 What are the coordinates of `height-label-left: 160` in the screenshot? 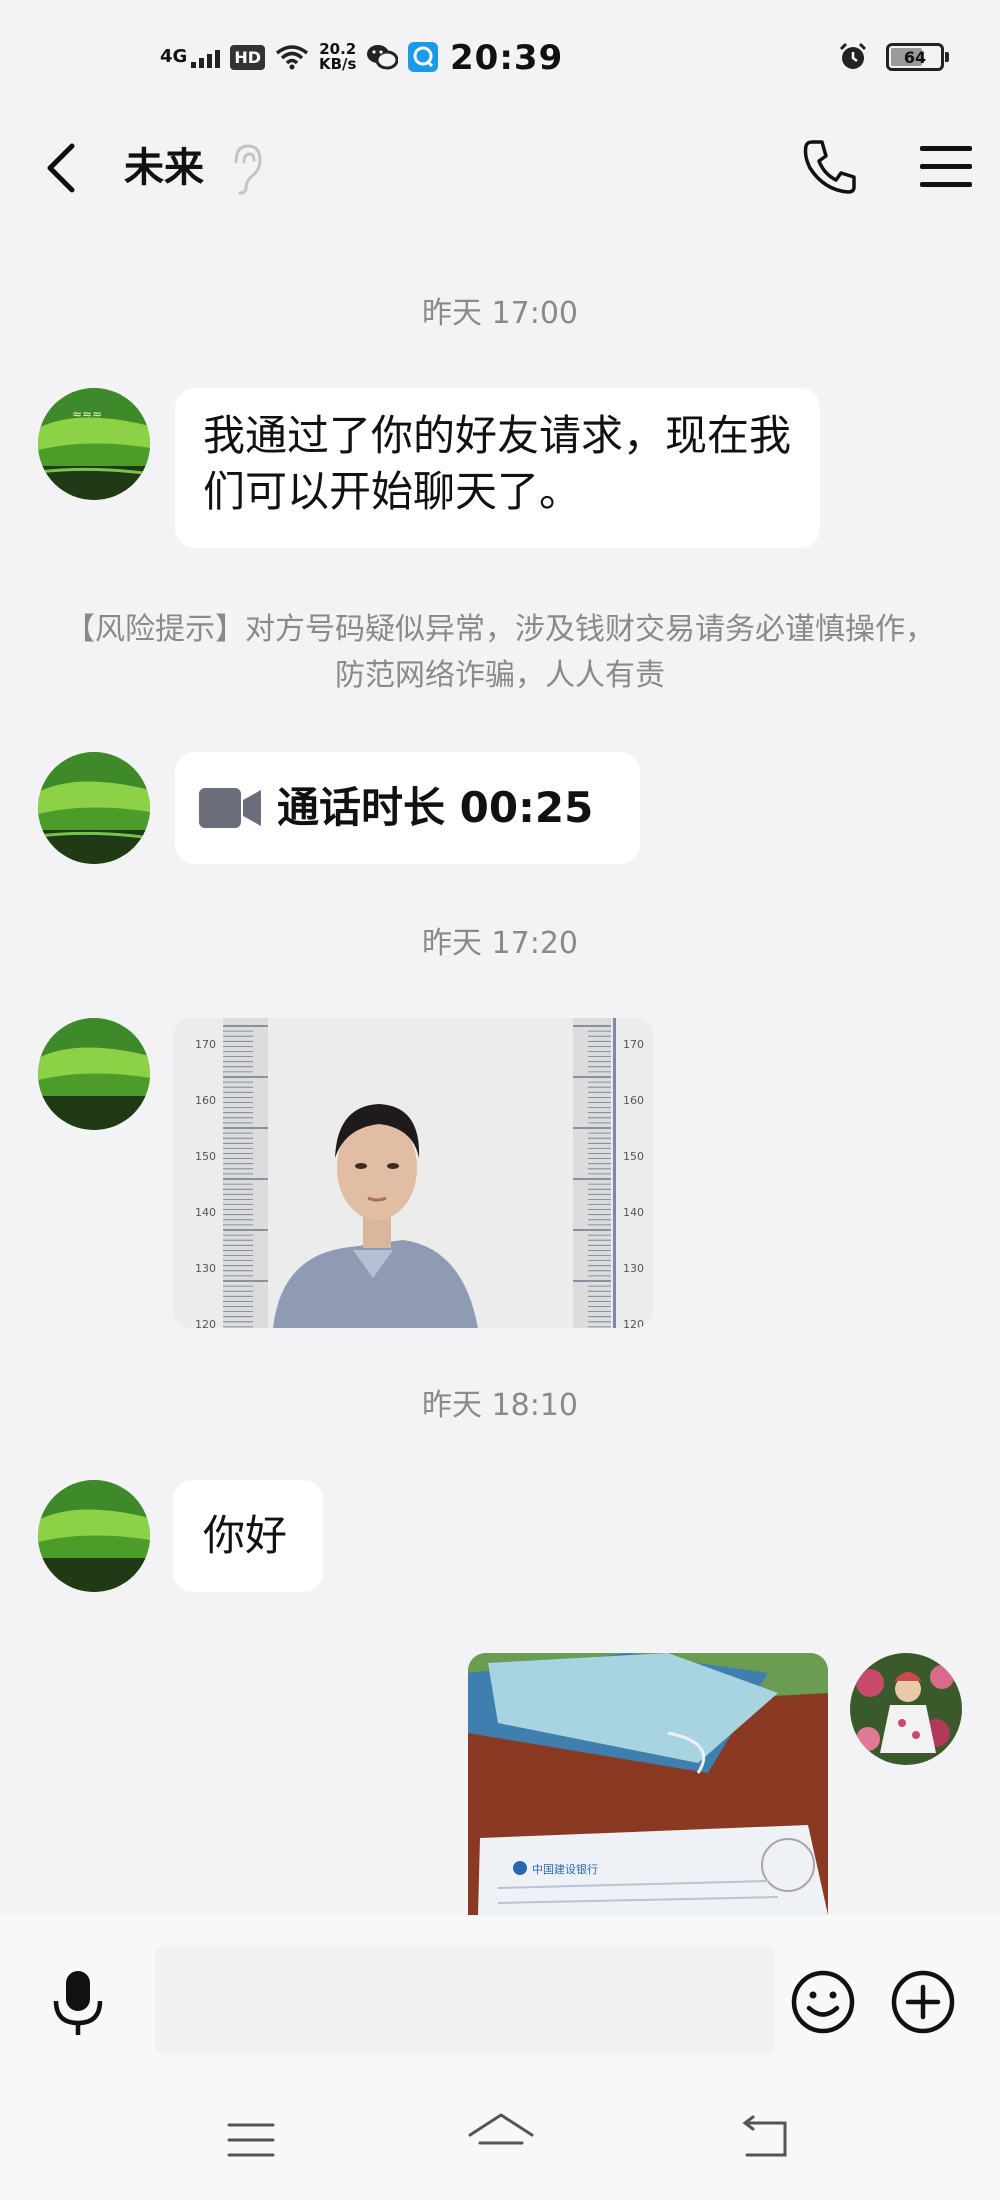 It's located at (205, 1100).